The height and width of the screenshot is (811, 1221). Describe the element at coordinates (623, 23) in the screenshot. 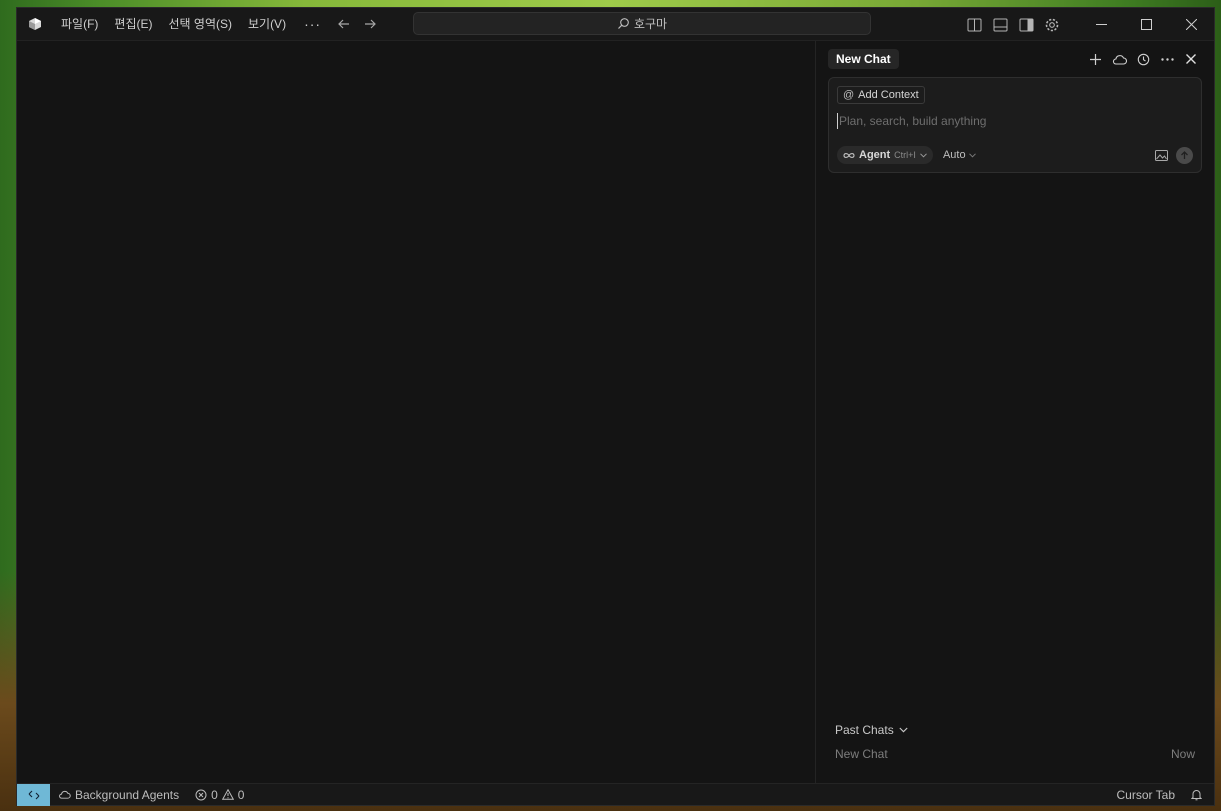

I see `search-icon` at that location.